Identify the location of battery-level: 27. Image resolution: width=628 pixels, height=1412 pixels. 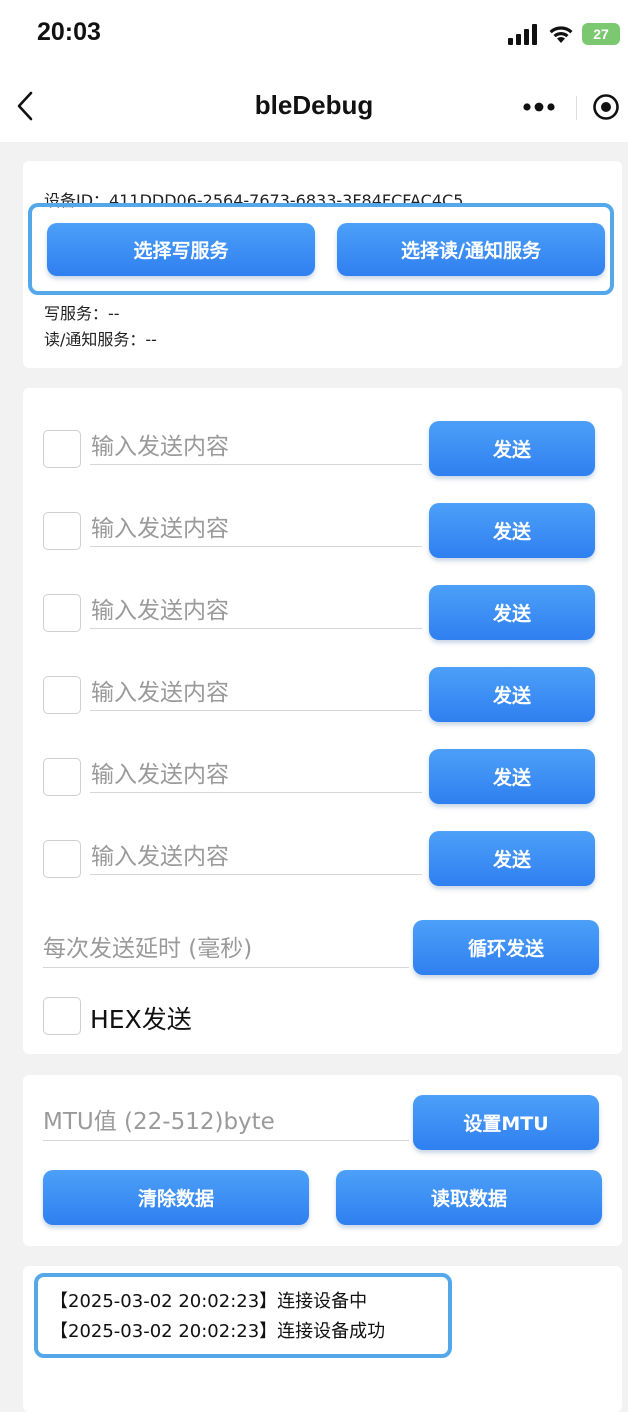
(601, 34).